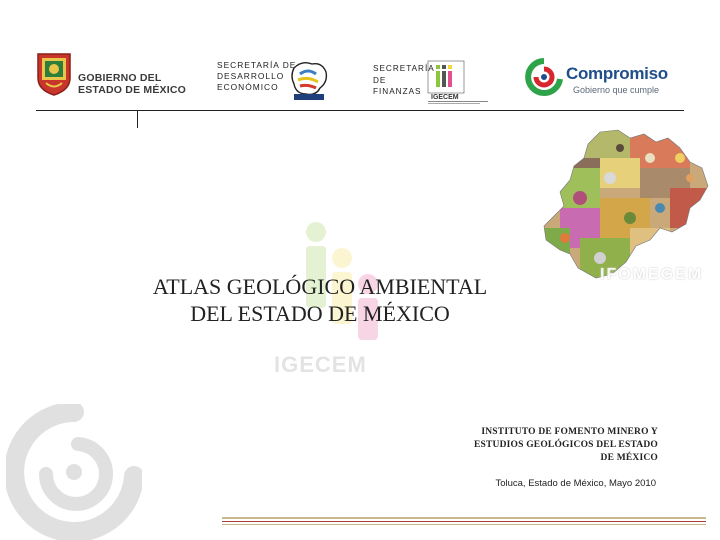 This screenshot has width=720, height=540. I want to click on footer-rule-top, so click(464, 518).